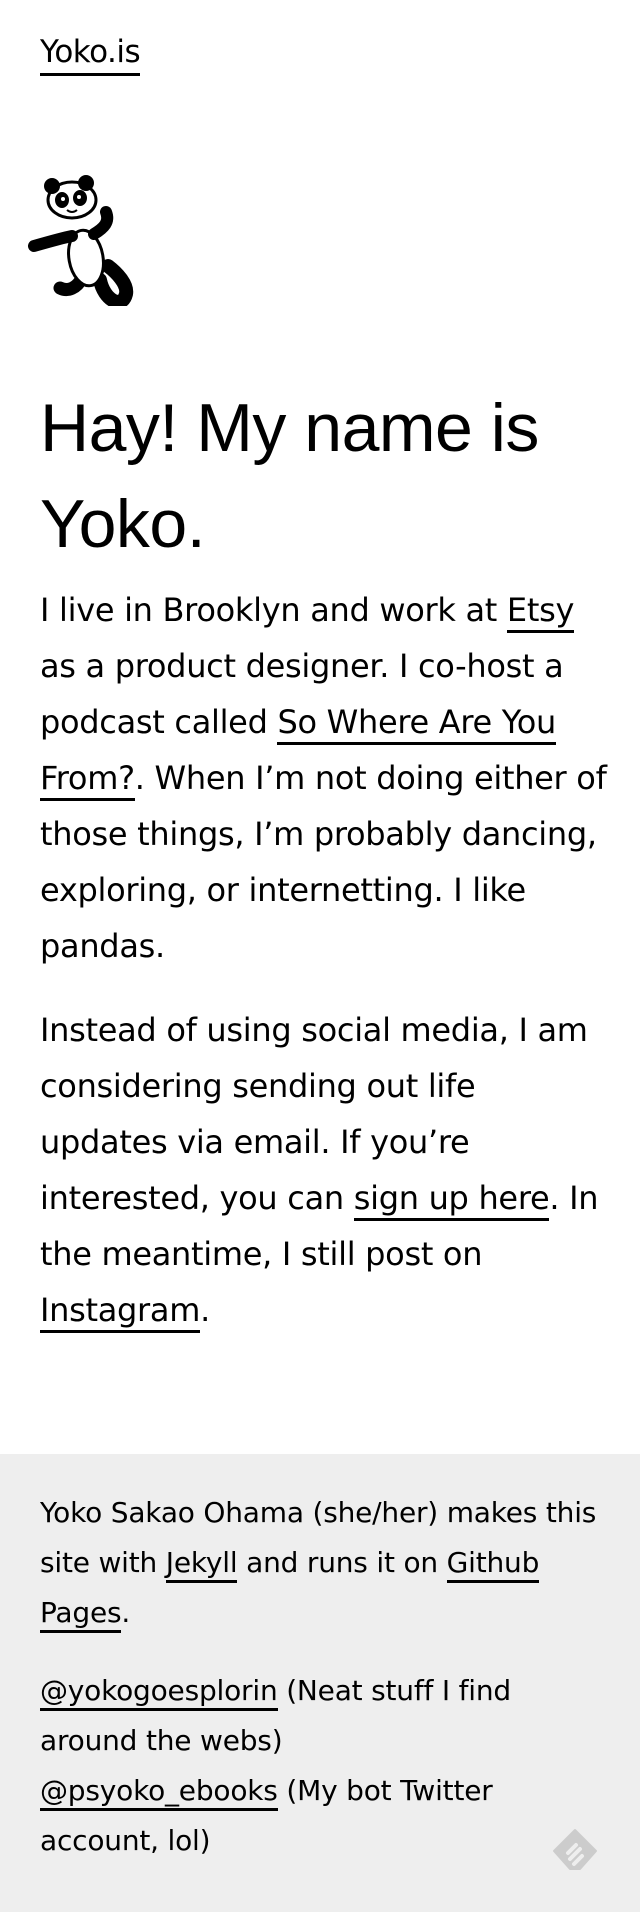 This screenshot has width=640, height=1912. I want to click on jekyll-link: Jekyll, so click(201, 1564).